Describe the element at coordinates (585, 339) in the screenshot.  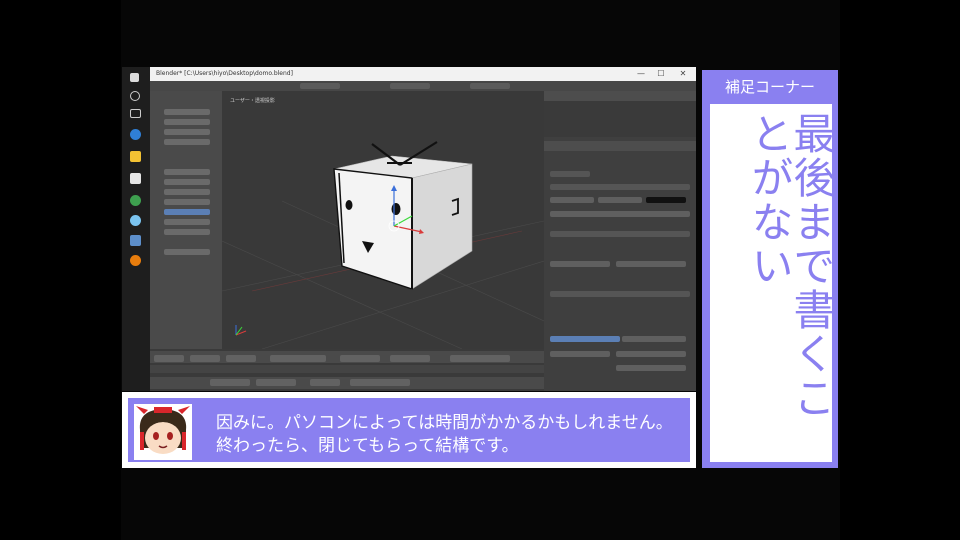
I see `property-toggle-active` at that location.